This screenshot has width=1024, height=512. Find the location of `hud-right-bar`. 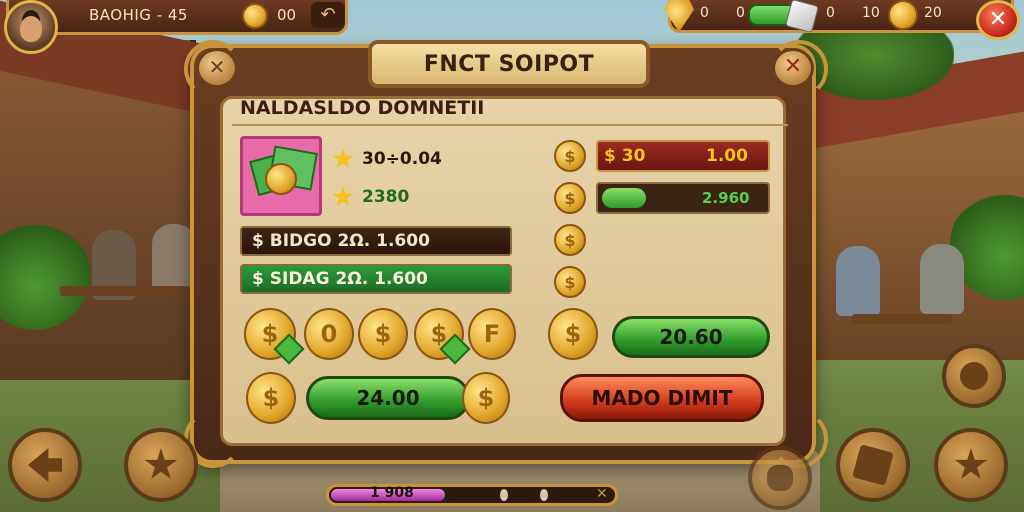

hud-right-bar is located at coordinates (841, 16).